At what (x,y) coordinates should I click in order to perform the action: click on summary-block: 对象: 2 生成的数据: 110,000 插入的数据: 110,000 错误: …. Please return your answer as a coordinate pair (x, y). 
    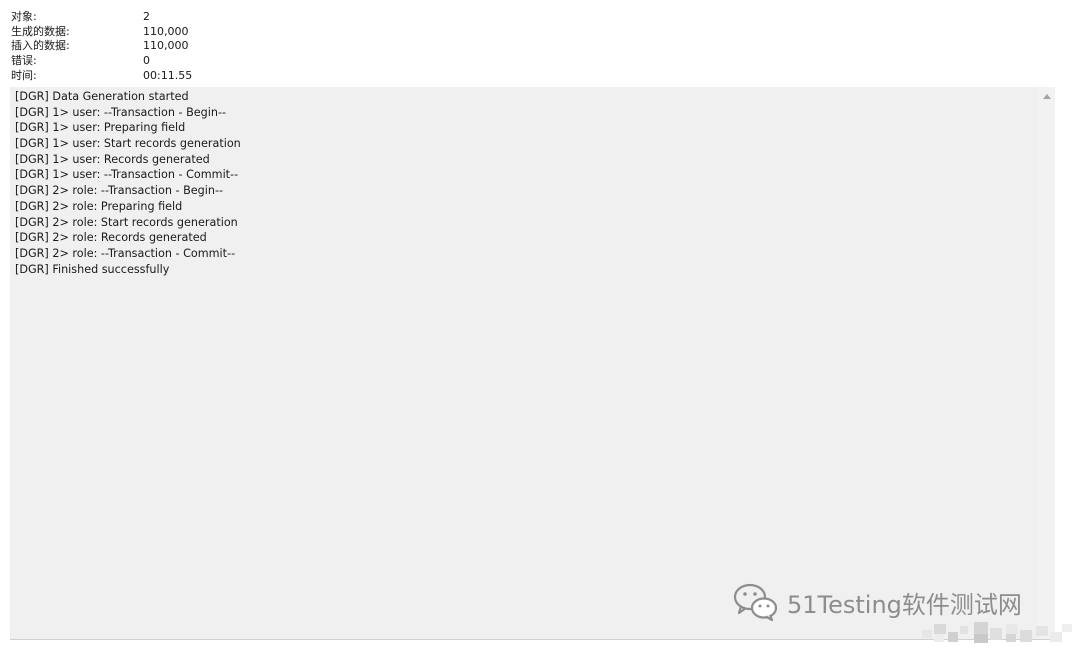
    Looking at the image, I should click on (141, 46).